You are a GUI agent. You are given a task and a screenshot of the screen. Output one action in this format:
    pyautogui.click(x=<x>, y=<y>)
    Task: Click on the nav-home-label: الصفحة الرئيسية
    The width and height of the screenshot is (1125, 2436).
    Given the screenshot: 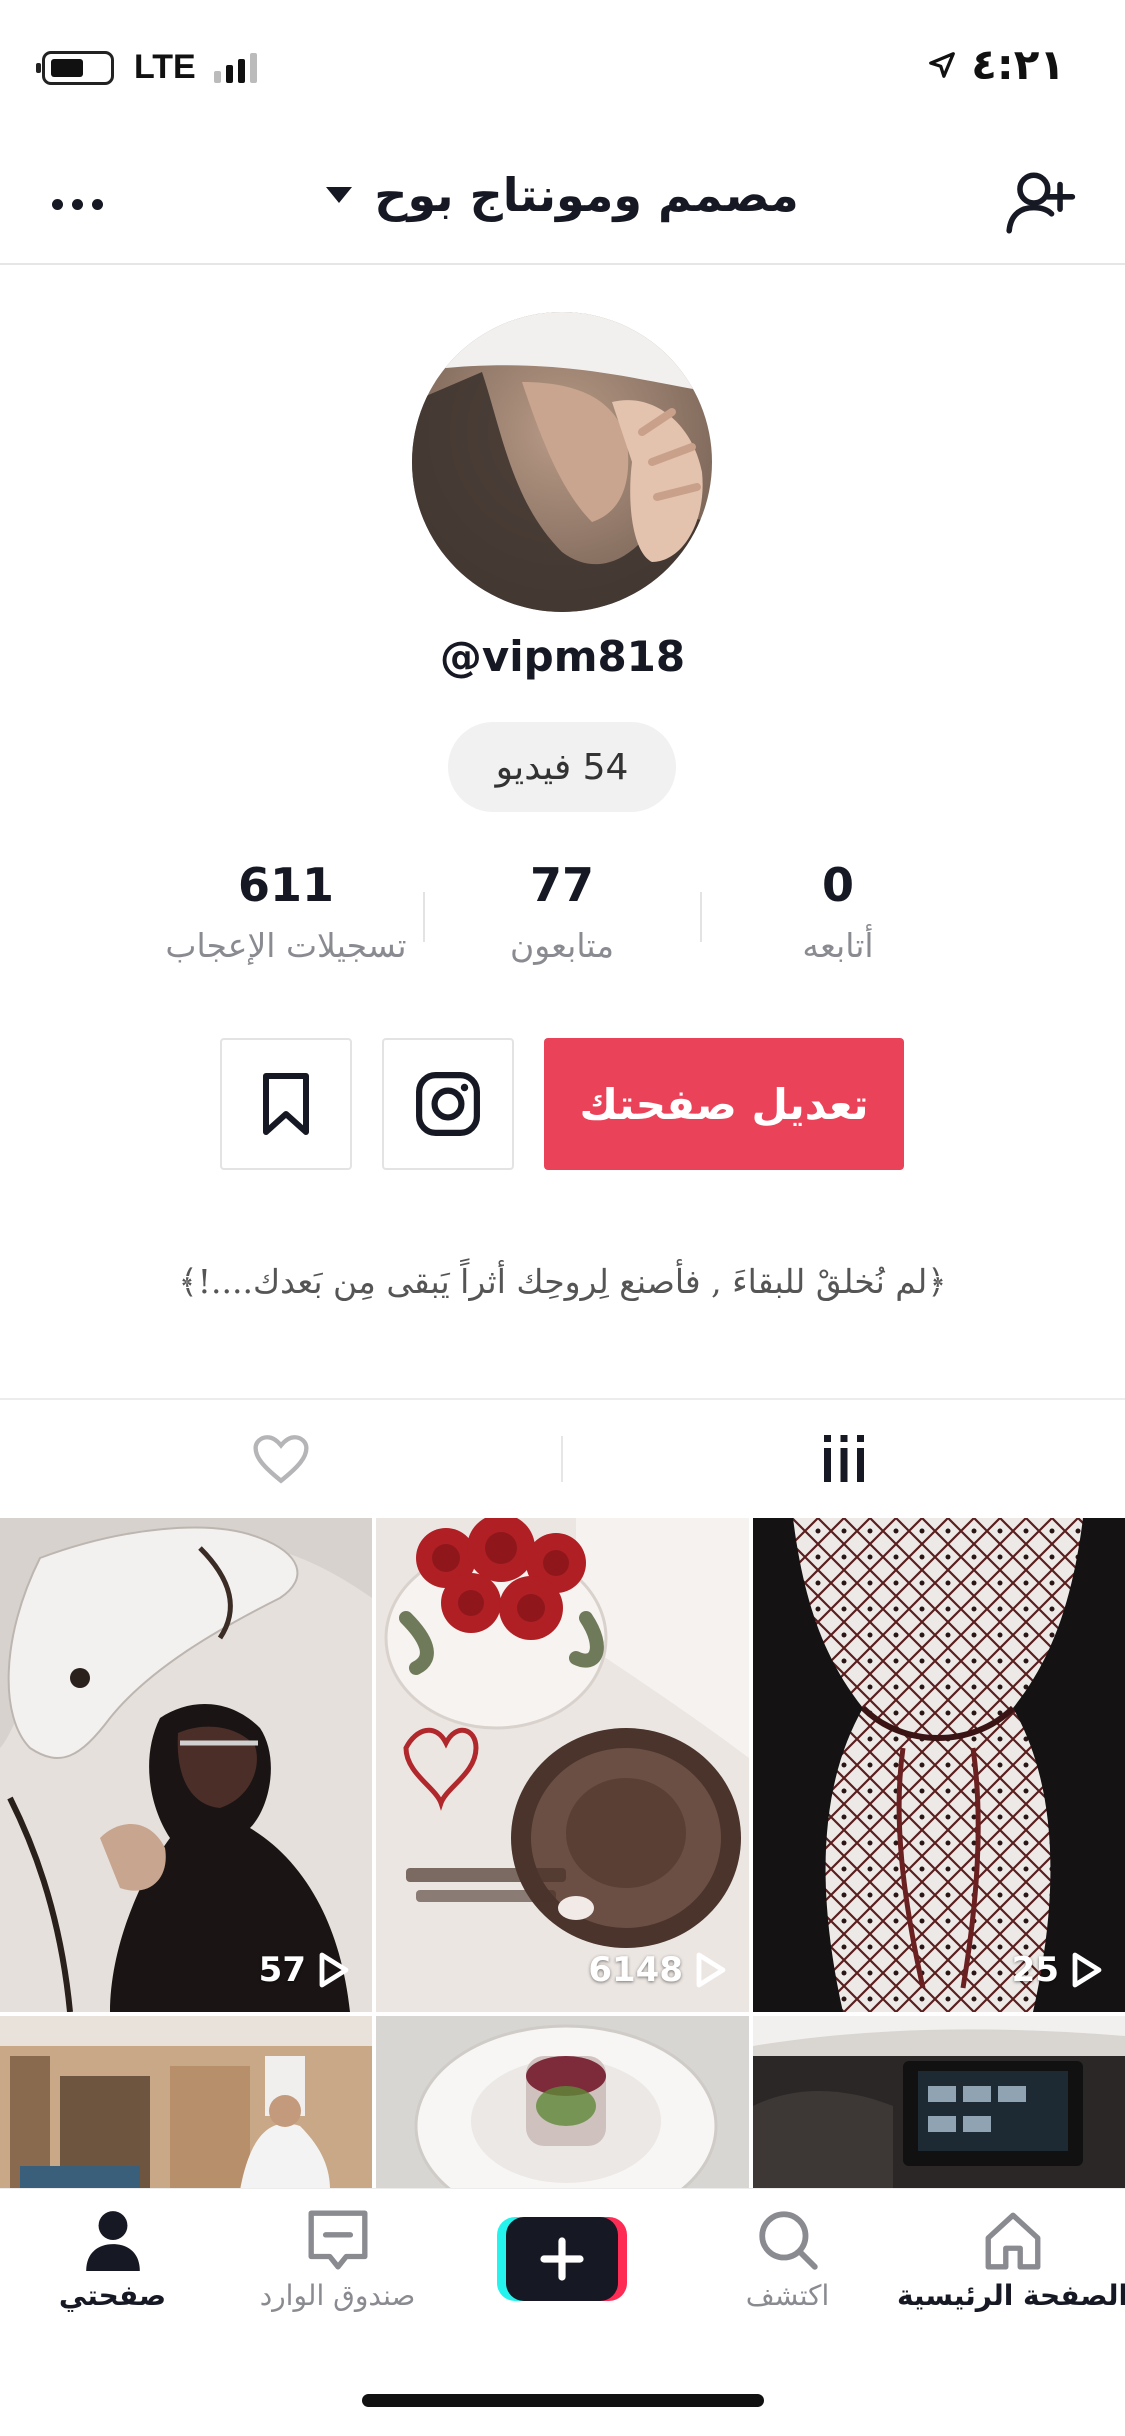 What is the action you would take?
    pyautogui.click(x=1010, y=2295)
    